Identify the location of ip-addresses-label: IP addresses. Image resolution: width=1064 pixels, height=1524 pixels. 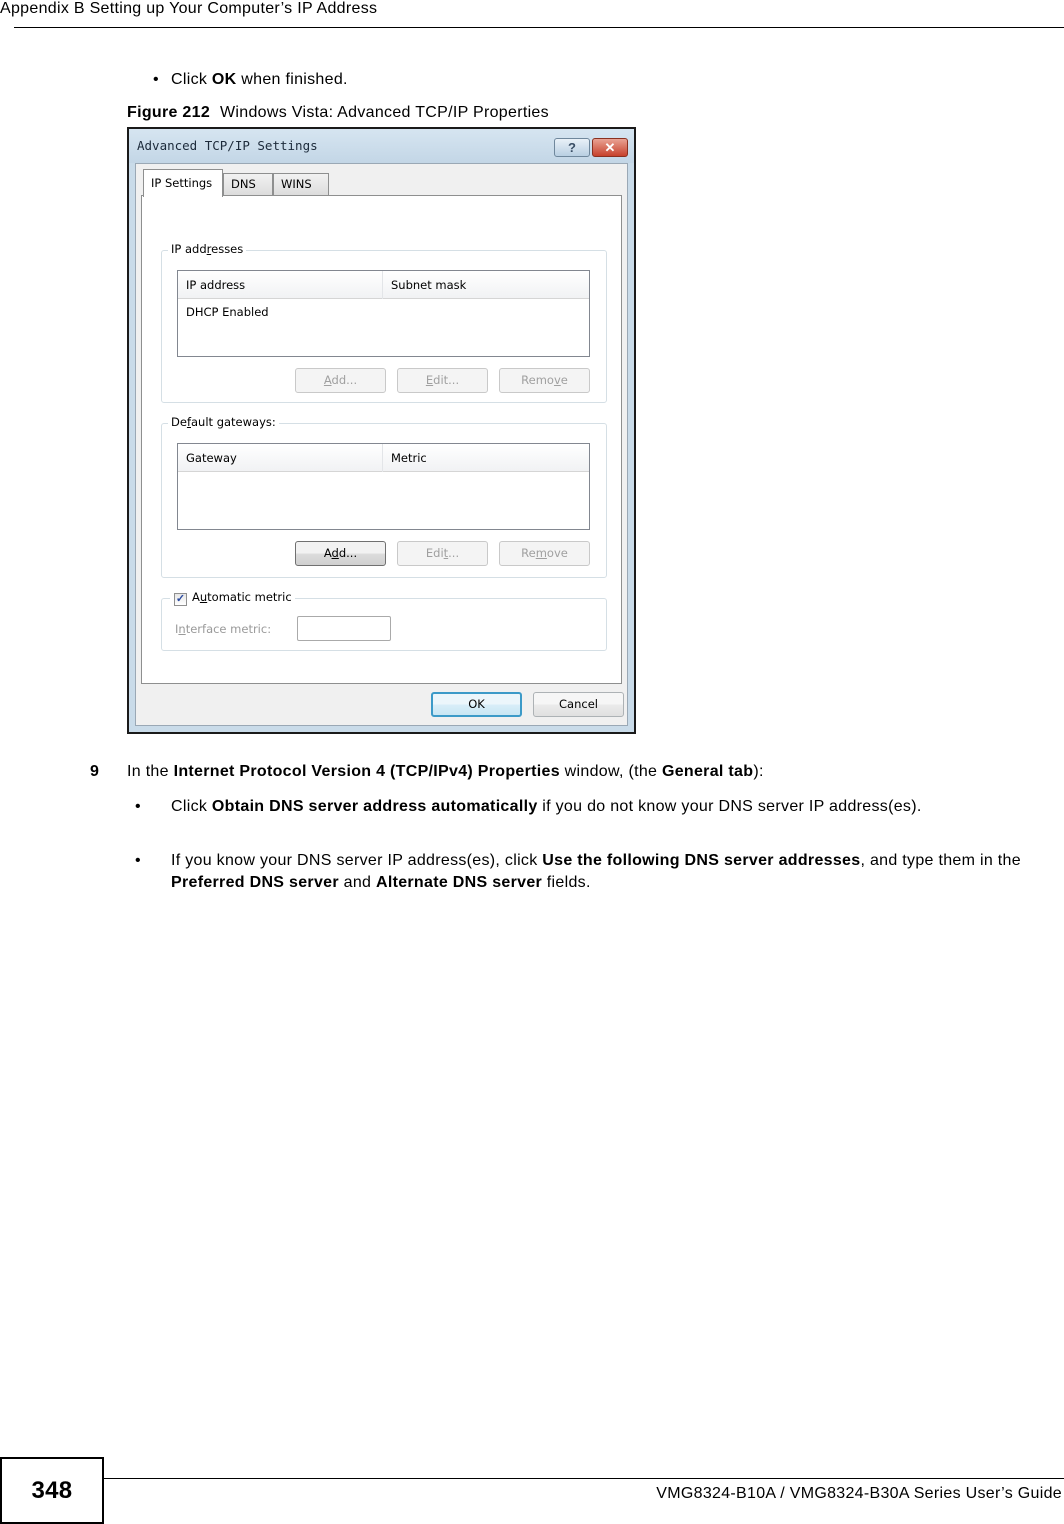
(207, 249).